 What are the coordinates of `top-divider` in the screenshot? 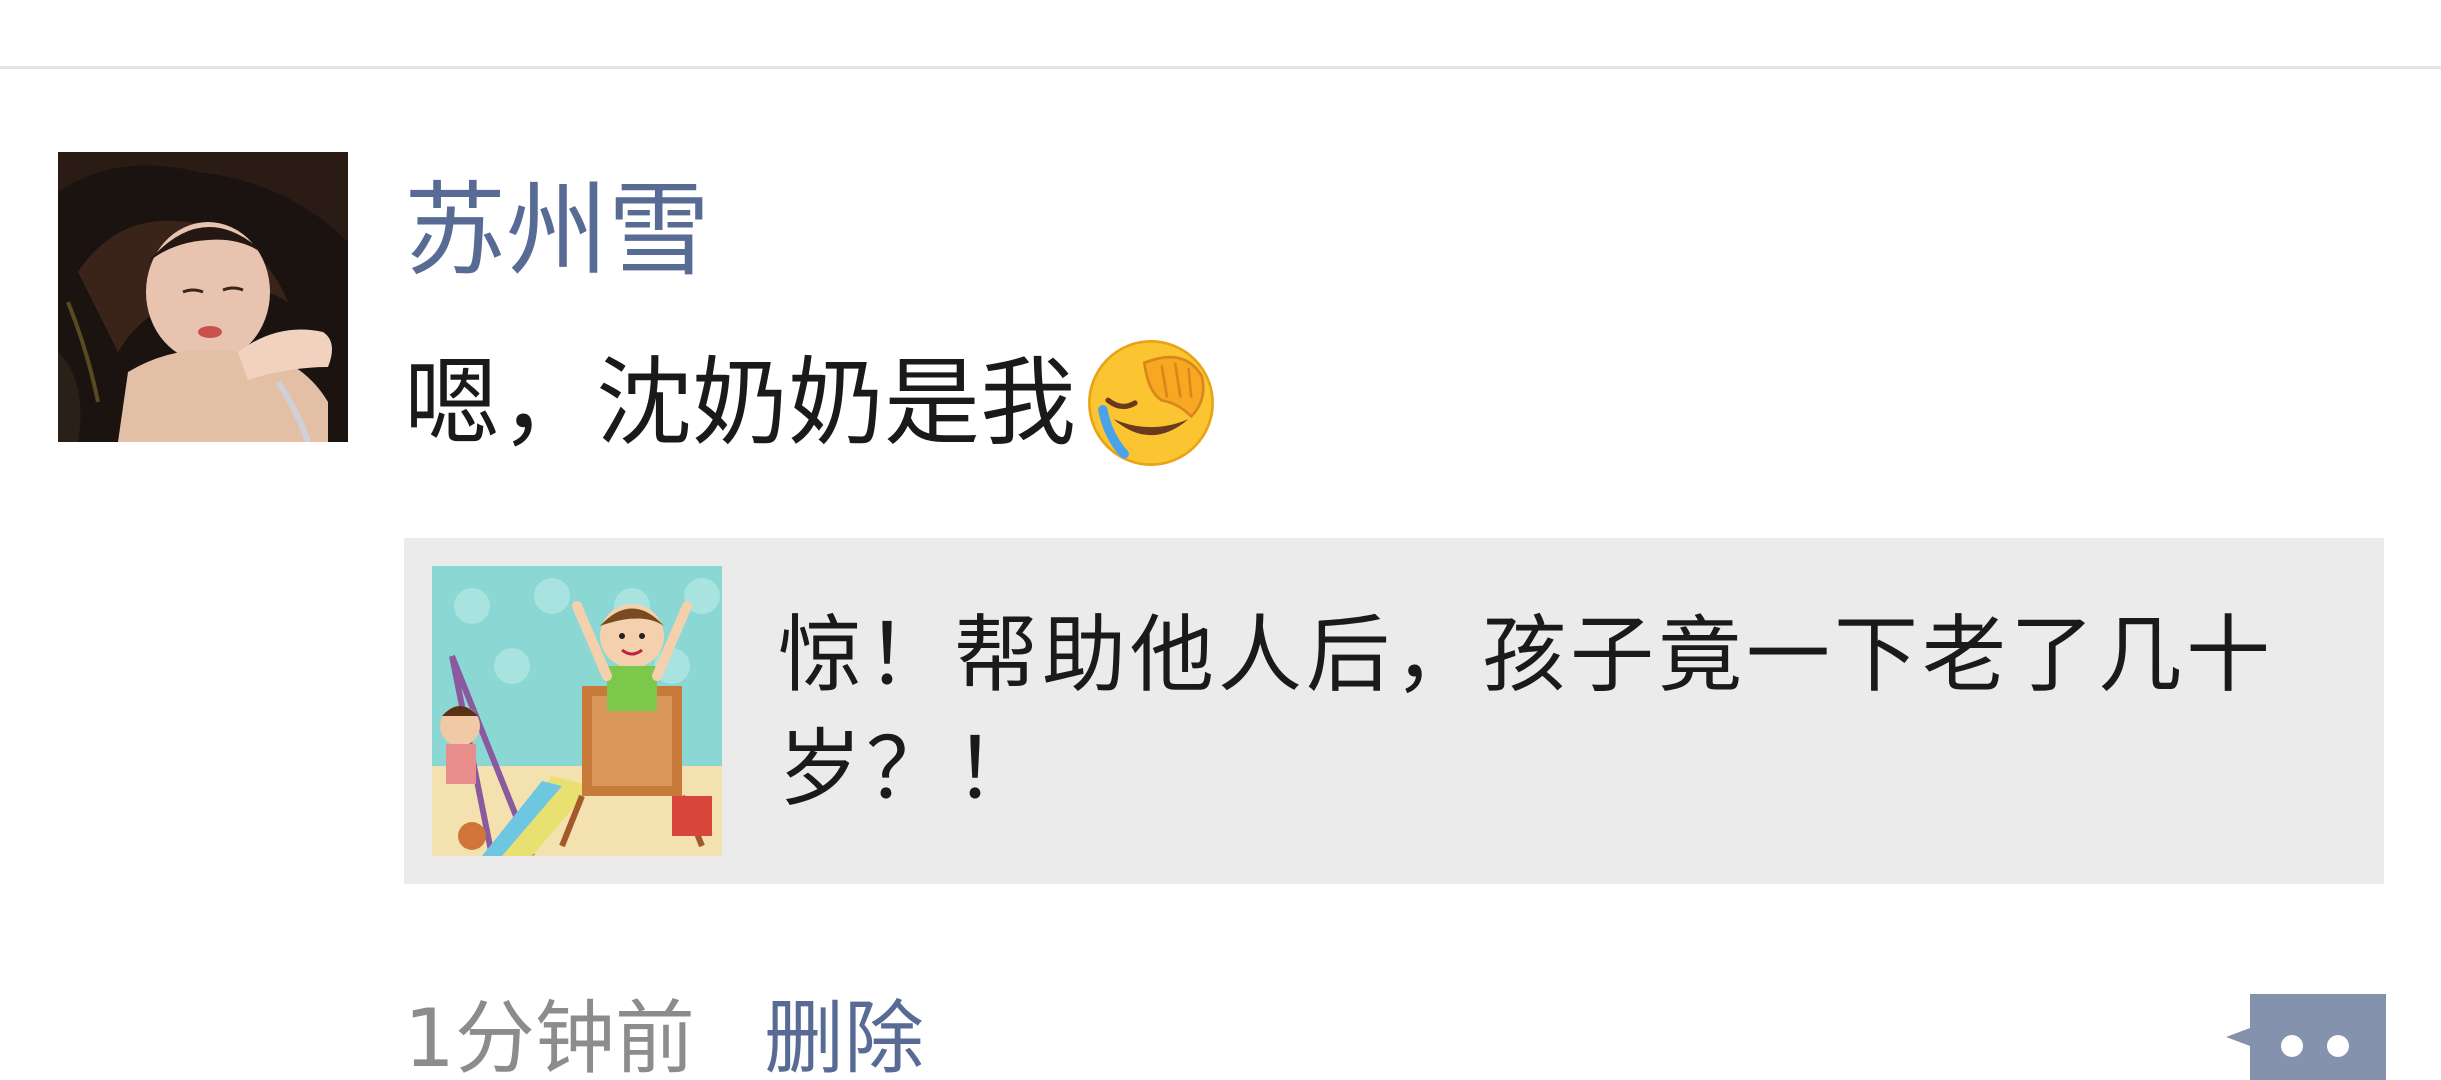 It's located at (1220, 67).